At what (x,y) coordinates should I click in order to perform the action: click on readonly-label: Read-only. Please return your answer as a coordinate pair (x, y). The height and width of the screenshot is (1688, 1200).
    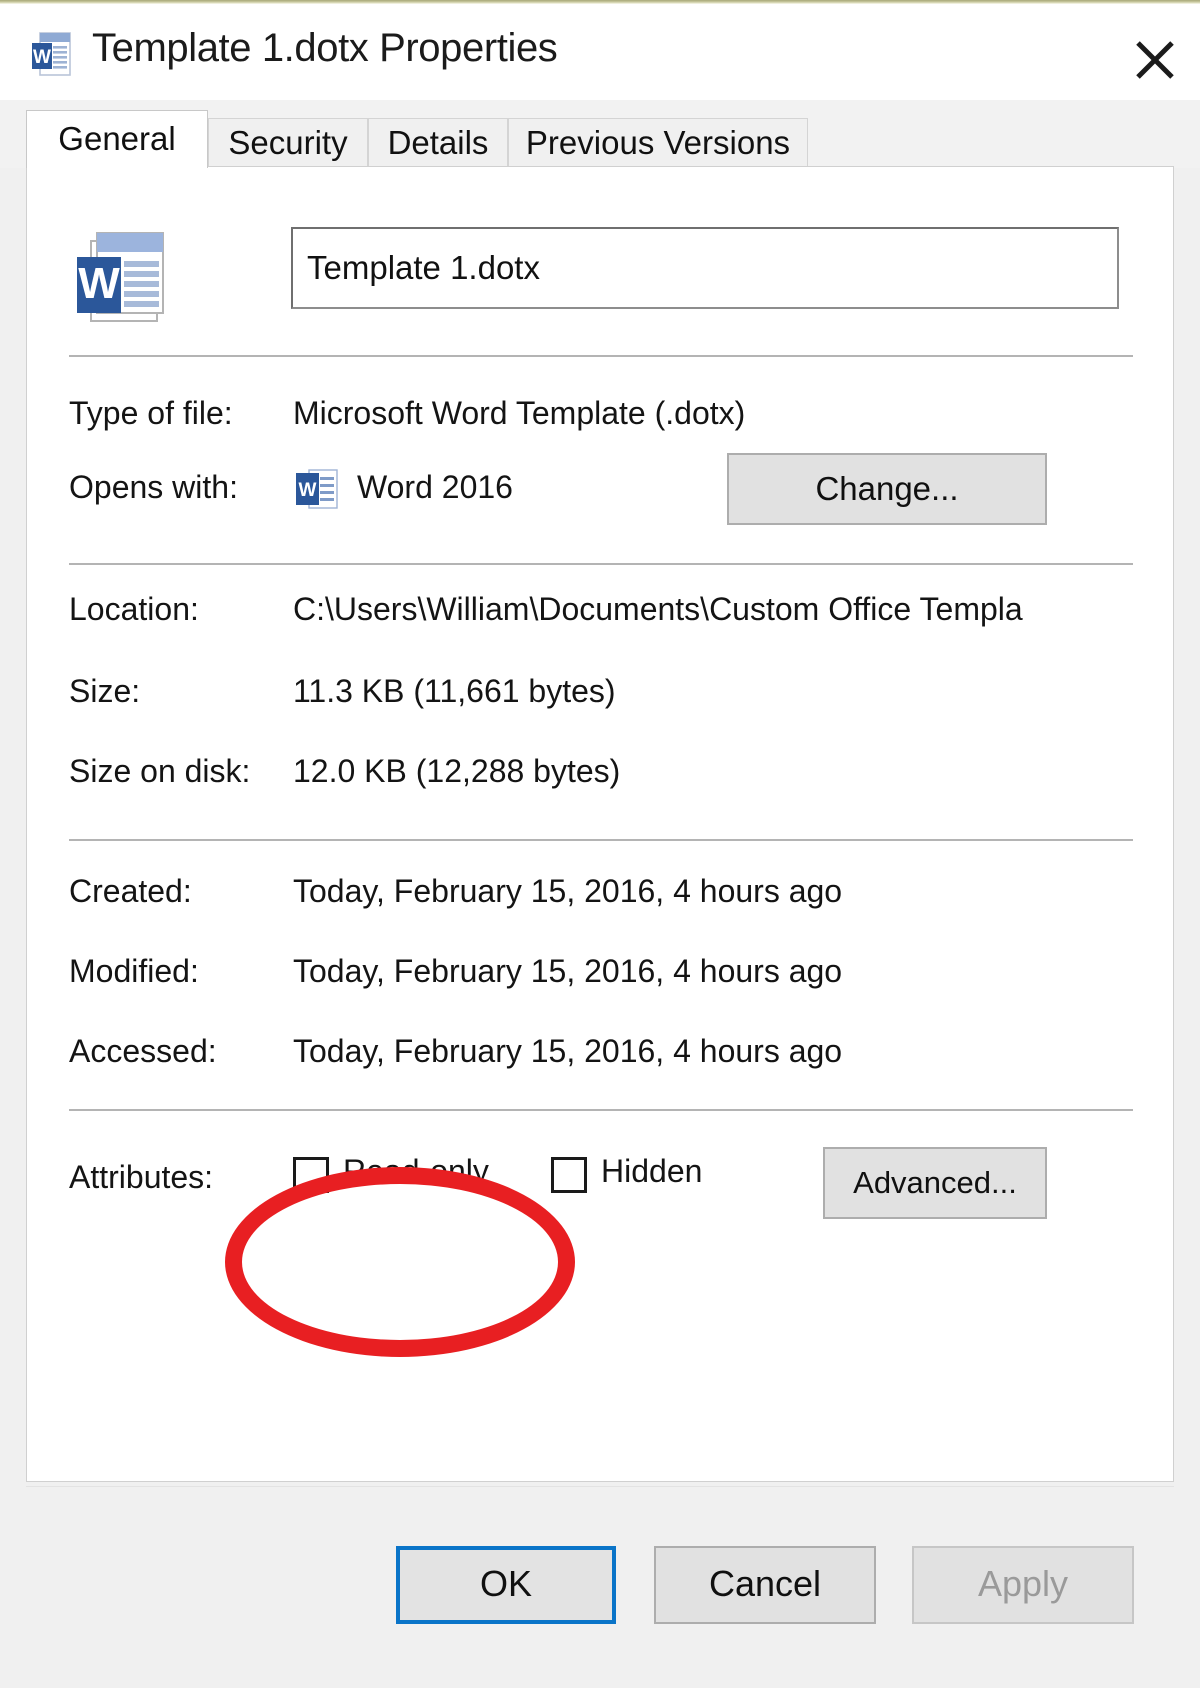
    Looking at the image, I should click on (416, 1171).